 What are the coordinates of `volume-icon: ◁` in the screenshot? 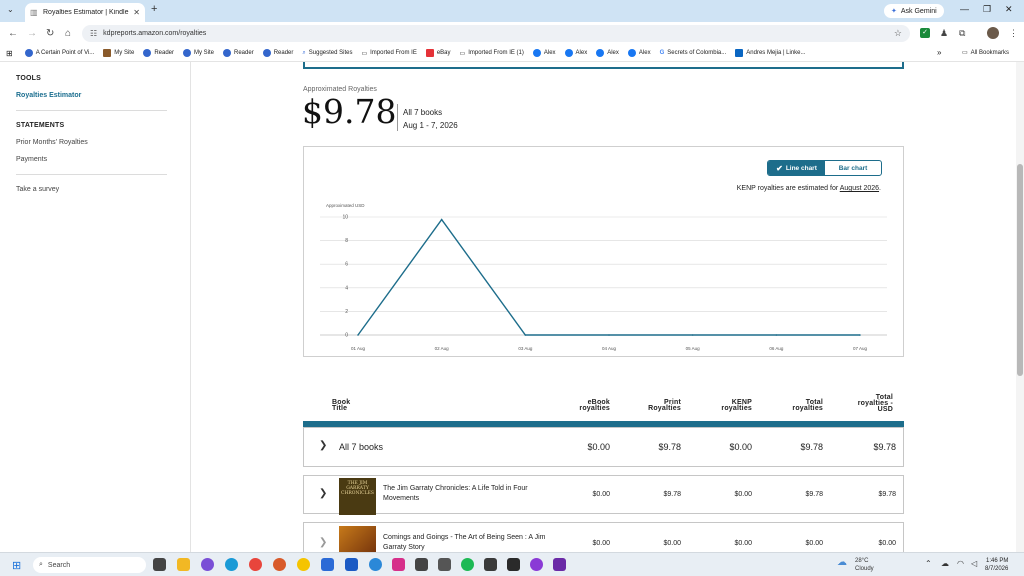 It's located at (974, 563).